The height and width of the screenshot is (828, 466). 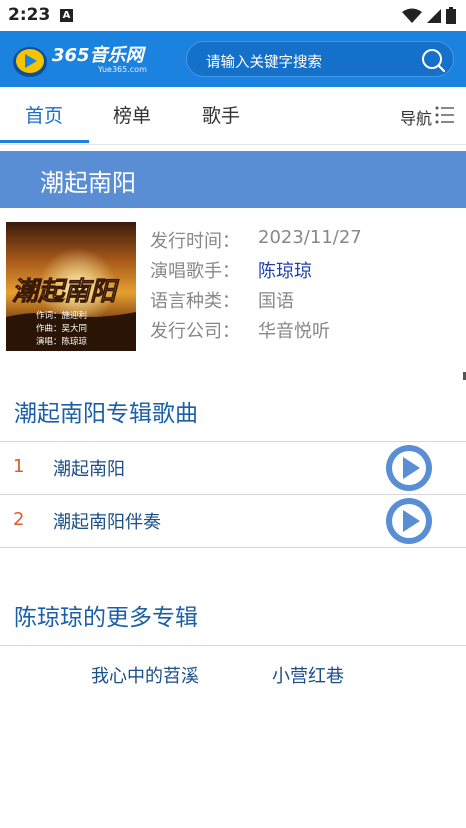 What do you see at coordinates (233, 179) in the screenshot?
I see `album-title-bar: 潮起南阳` at bounding box center [233, 179].